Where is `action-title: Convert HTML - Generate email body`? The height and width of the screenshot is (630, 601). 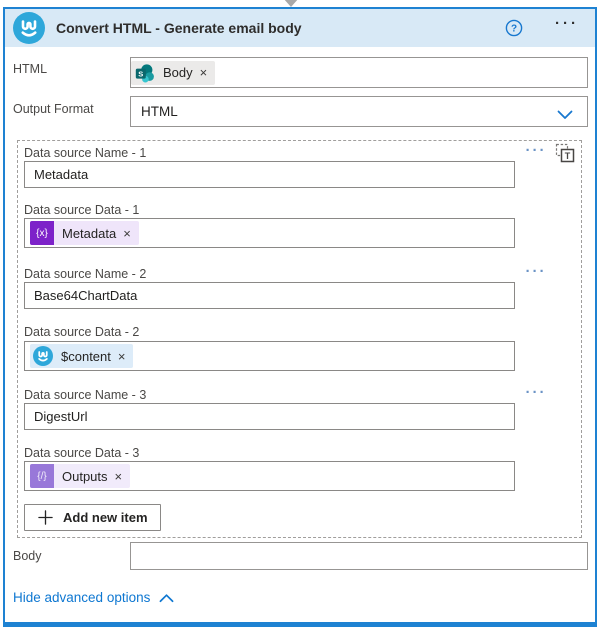 action-title: Convert HTML - Generate email body is located at coordinates (179, 28).